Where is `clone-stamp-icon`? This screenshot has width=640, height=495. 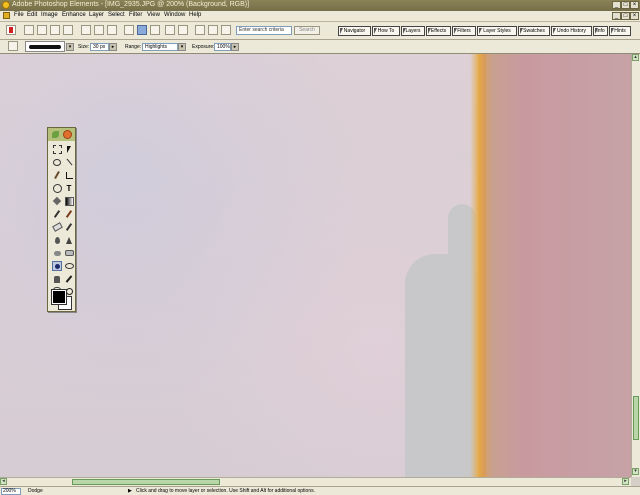 clone-stamp-icon is located at coordinates (57, 279).